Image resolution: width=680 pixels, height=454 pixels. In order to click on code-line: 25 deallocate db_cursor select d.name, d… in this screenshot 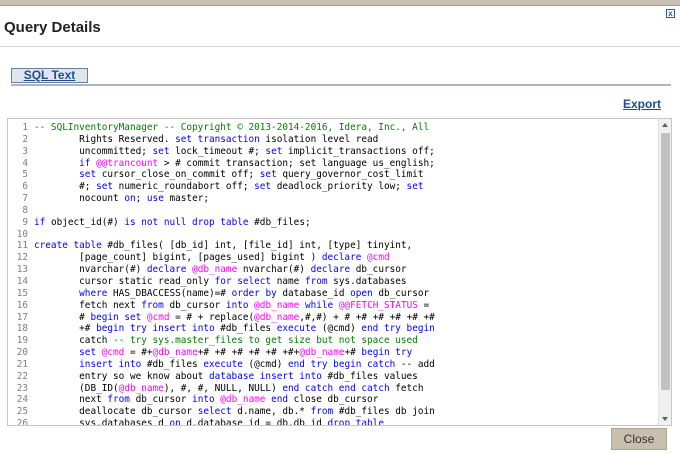, I will do `click(333, 412)`.